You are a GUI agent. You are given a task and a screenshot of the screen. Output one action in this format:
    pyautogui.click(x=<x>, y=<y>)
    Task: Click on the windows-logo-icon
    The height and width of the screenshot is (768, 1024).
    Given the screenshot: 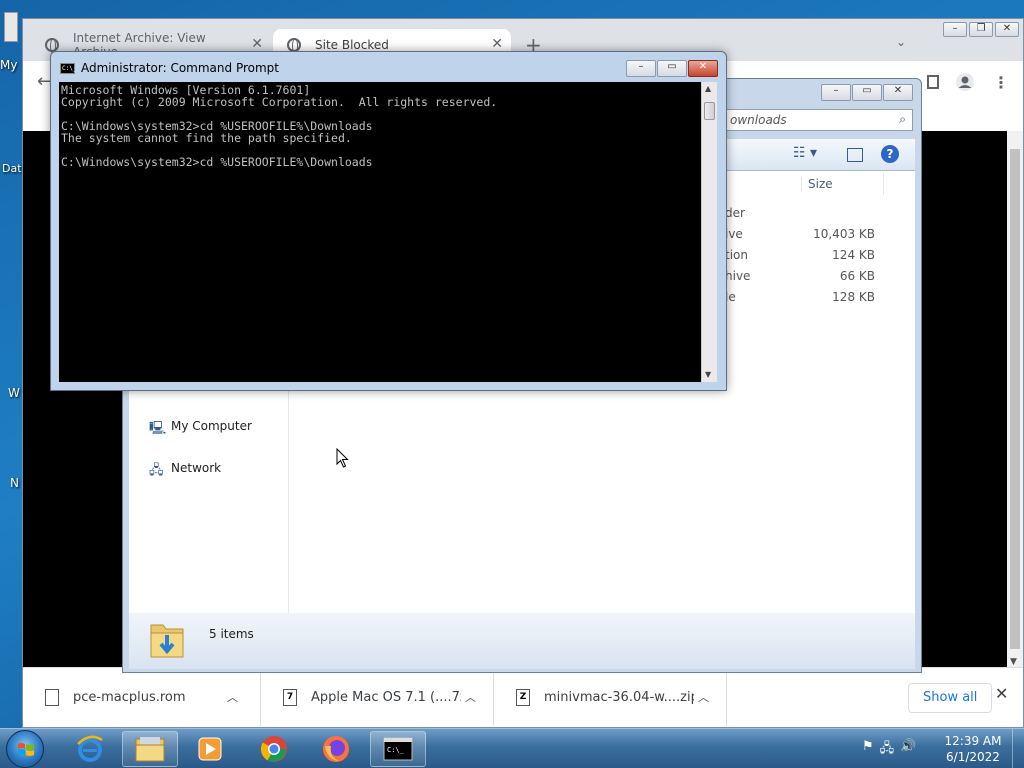 What is the action you would take?
    pyautogui.click(x=26, y=749)
    